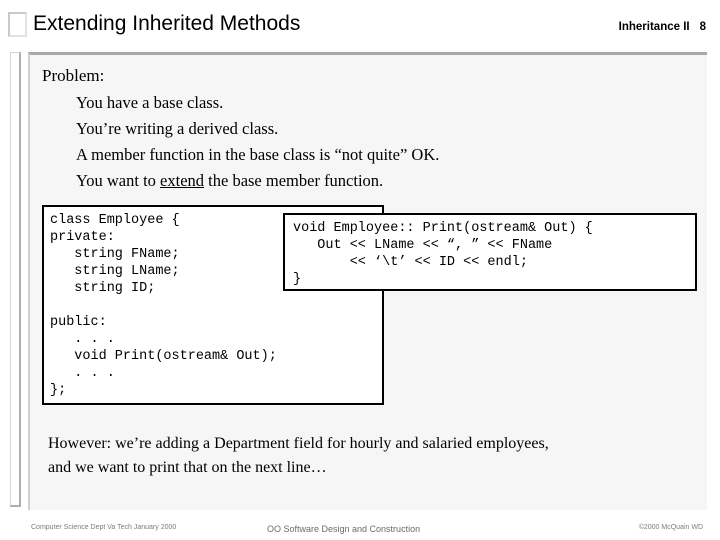 The height and width of the screenshot is (540, 720). Describe the element at coordinates (15, 279) in the screenshot. I see `left-accent-bar` at that location.